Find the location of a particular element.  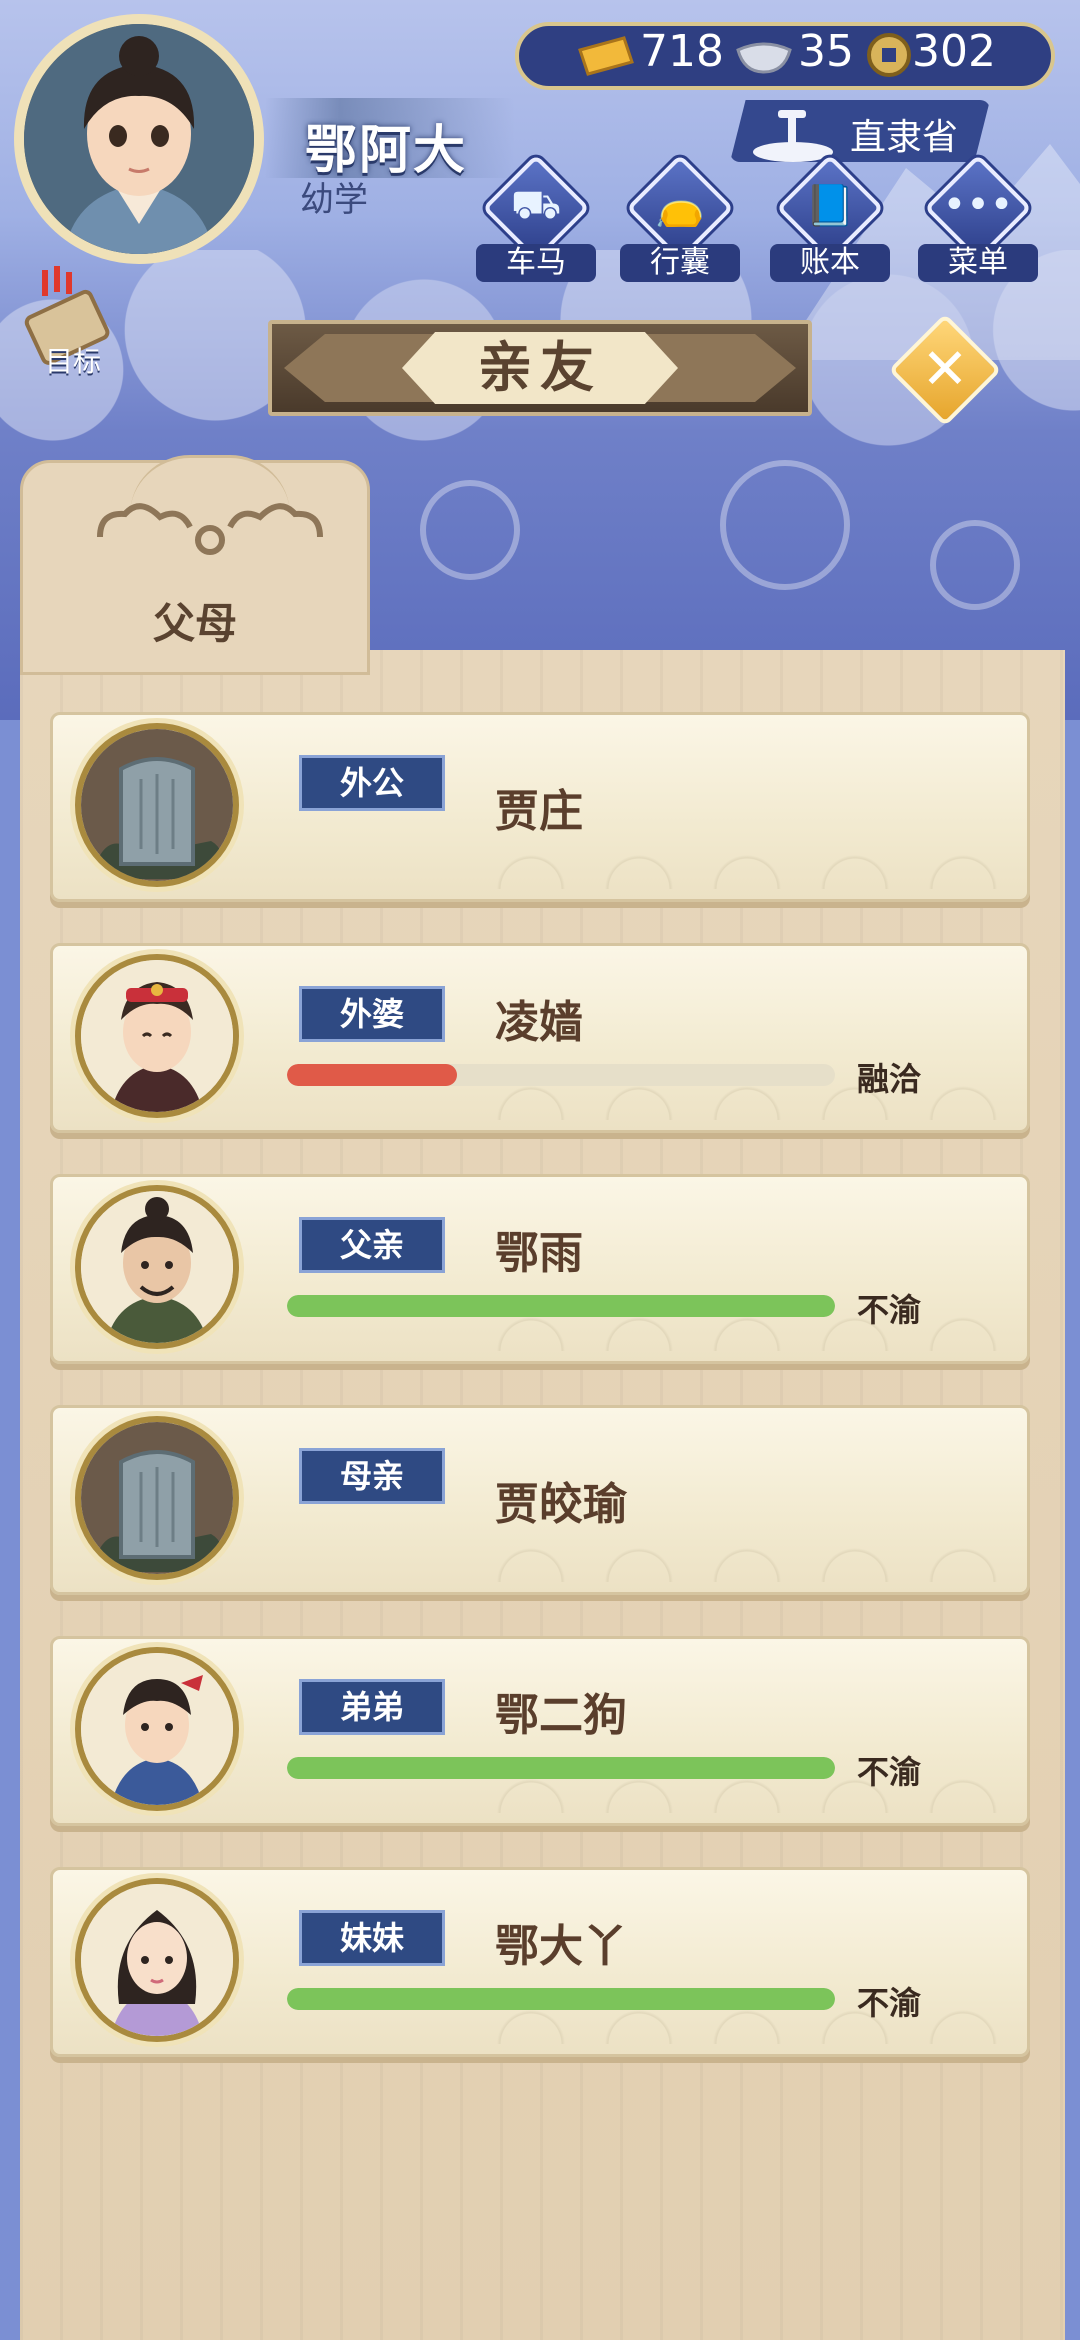

menu-label: 账本 is located at coordinates (830, 263).